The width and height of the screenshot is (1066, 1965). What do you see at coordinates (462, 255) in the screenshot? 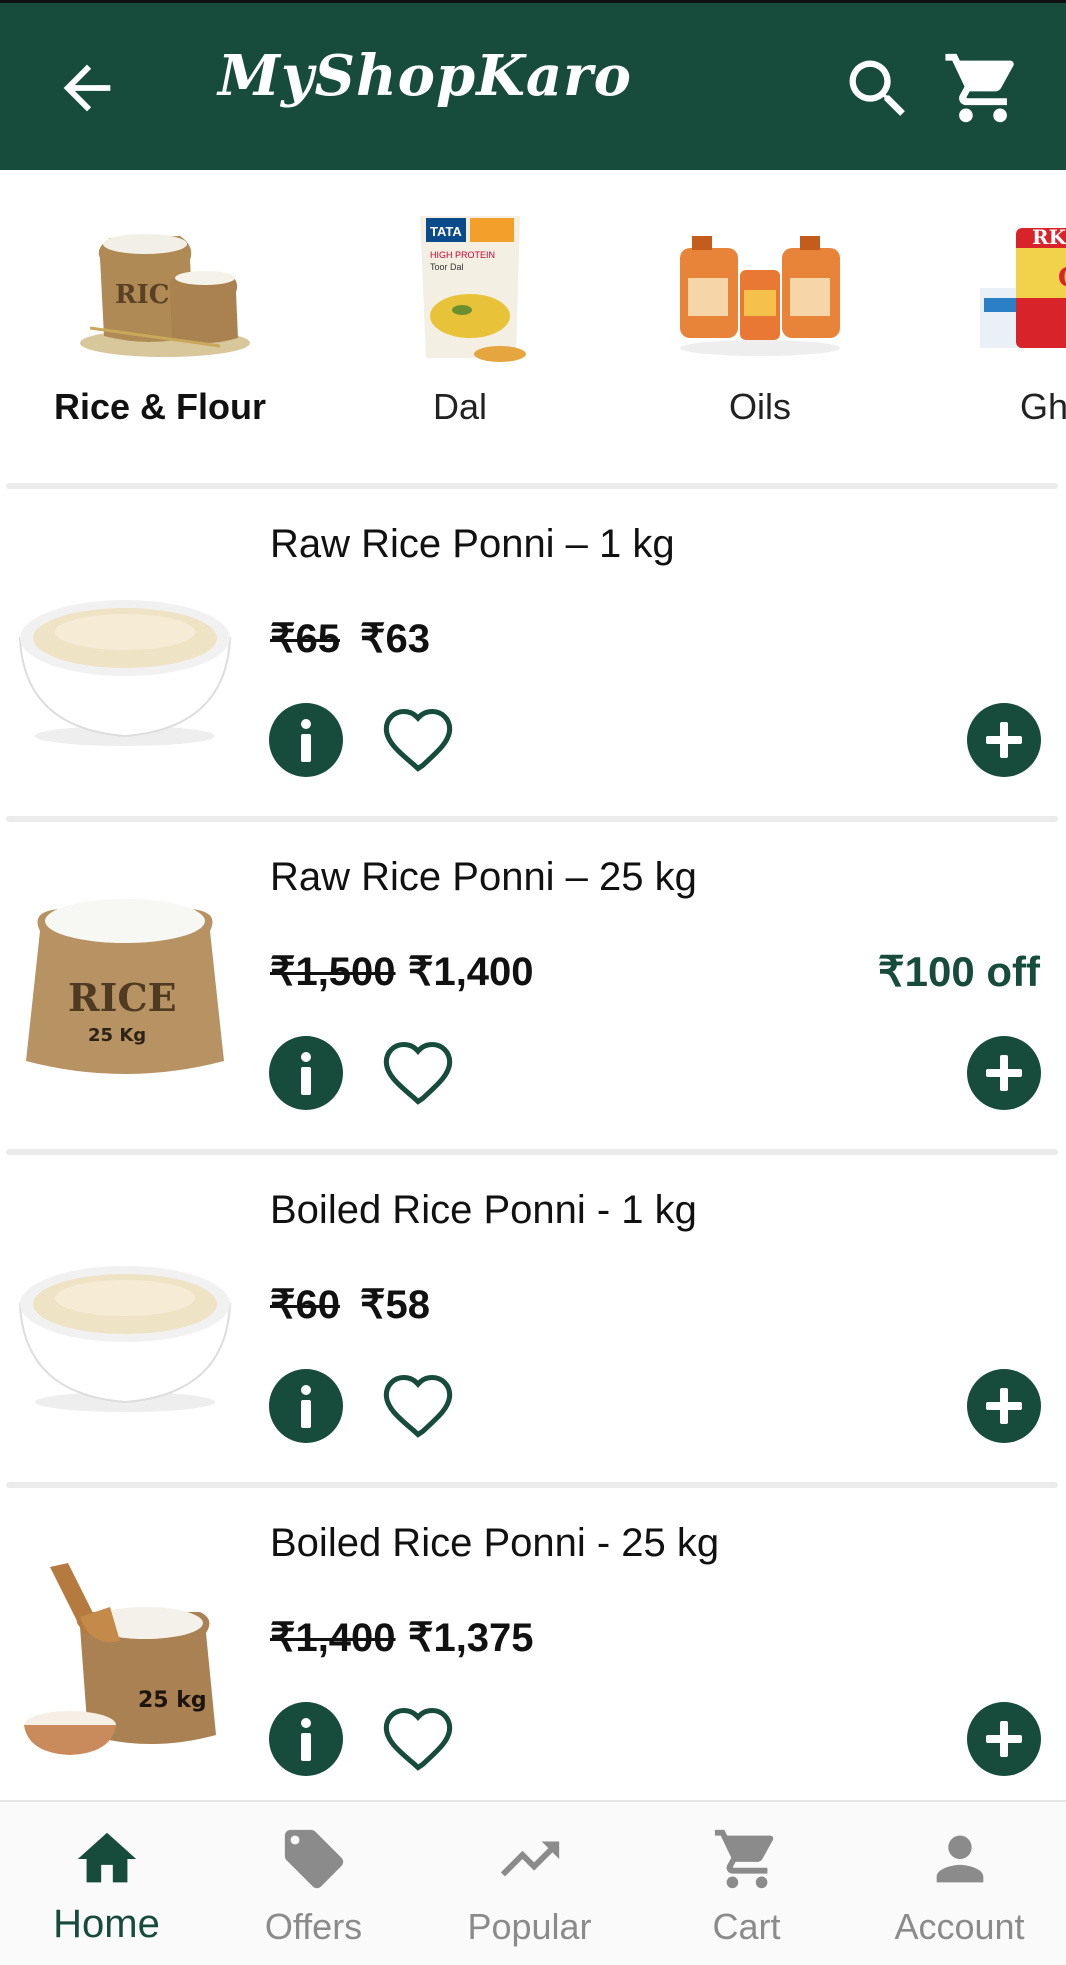
I see `svg-text: HIGH PROTEIN` at bounding box center [462, 255].